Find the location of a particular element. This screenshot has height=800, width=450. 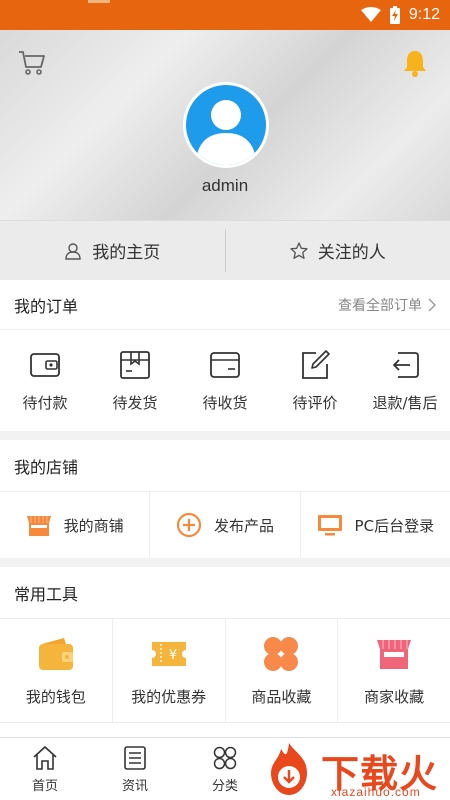

avatar is located at coordinates (226, 125).